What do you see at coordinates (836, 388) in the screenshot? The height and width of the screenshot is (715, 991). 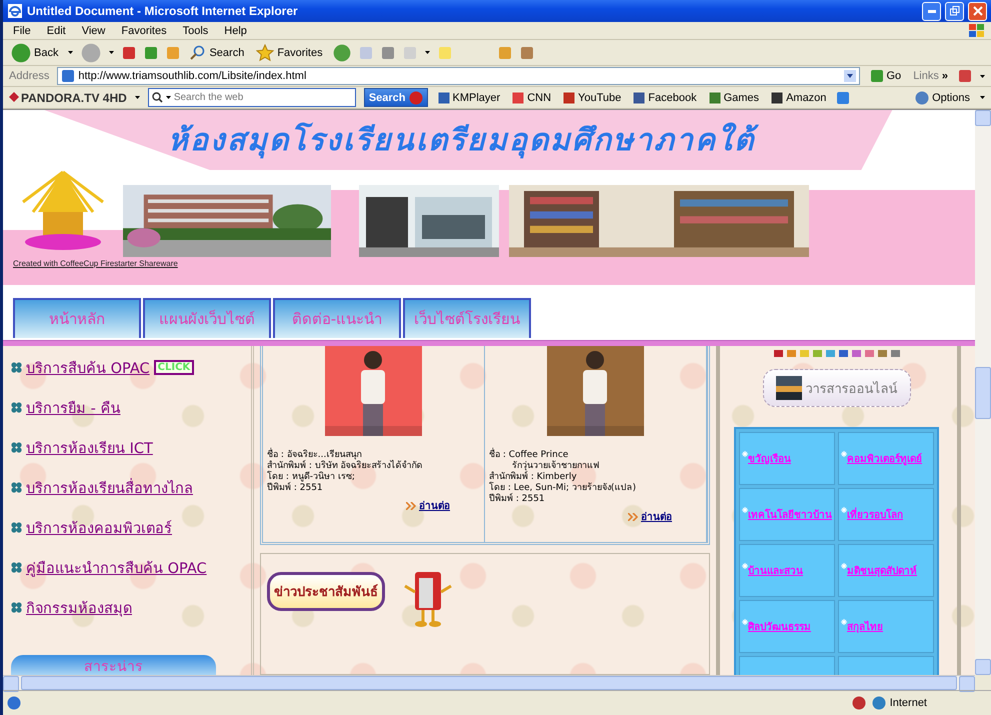 I see `journal-heading: วารสารออนไลน์` at bounding box center [836, 388].